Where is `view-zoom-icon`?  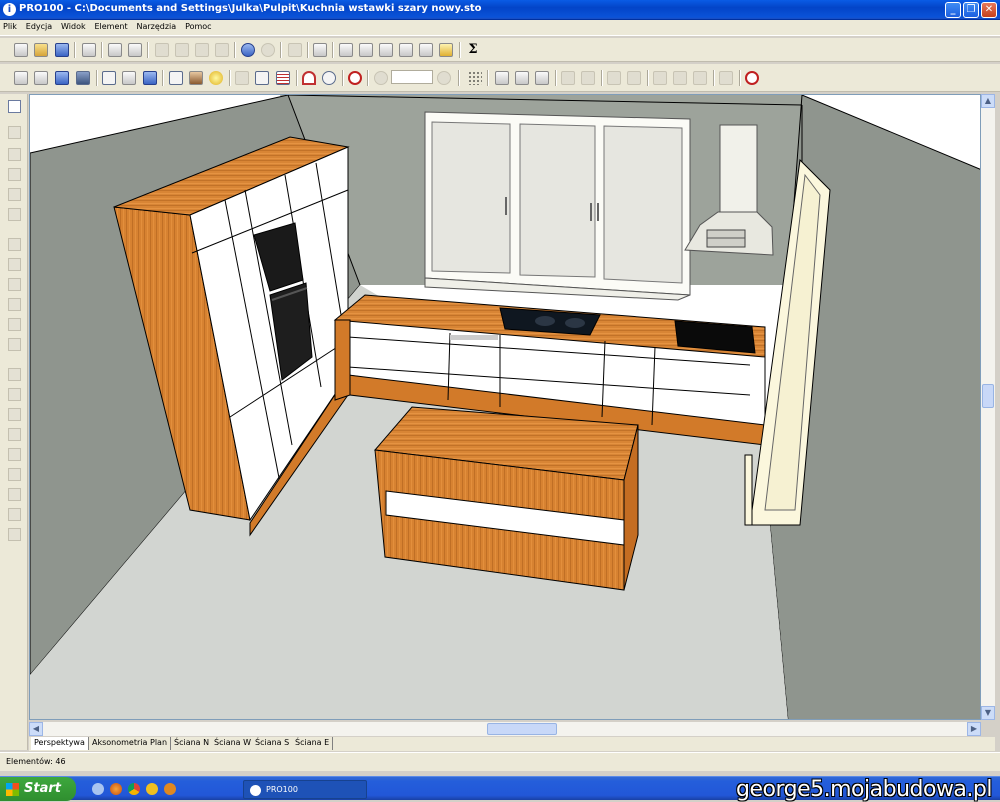
view-zoom-icon is located at coordinates (386, 50).